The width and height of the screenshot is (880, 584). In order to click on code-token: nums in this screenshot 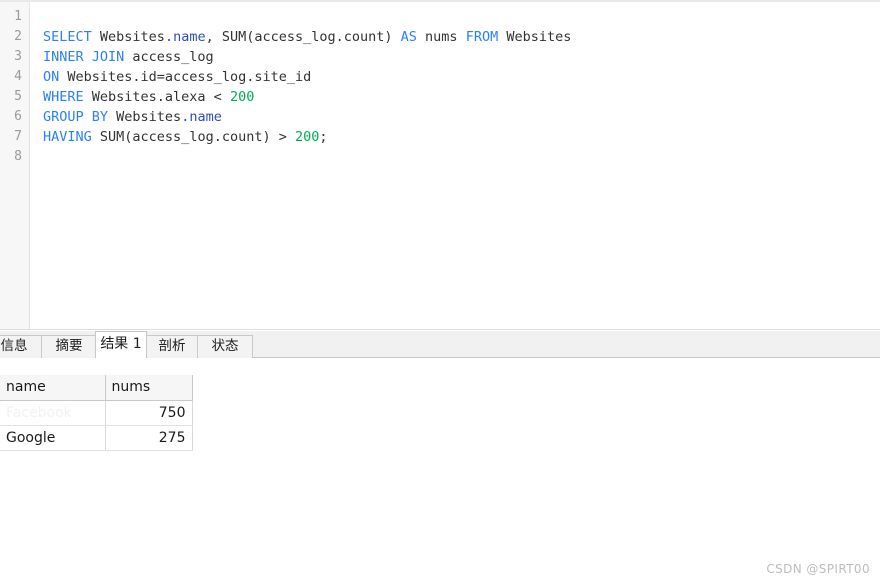, I will do `click(441, 37)`.